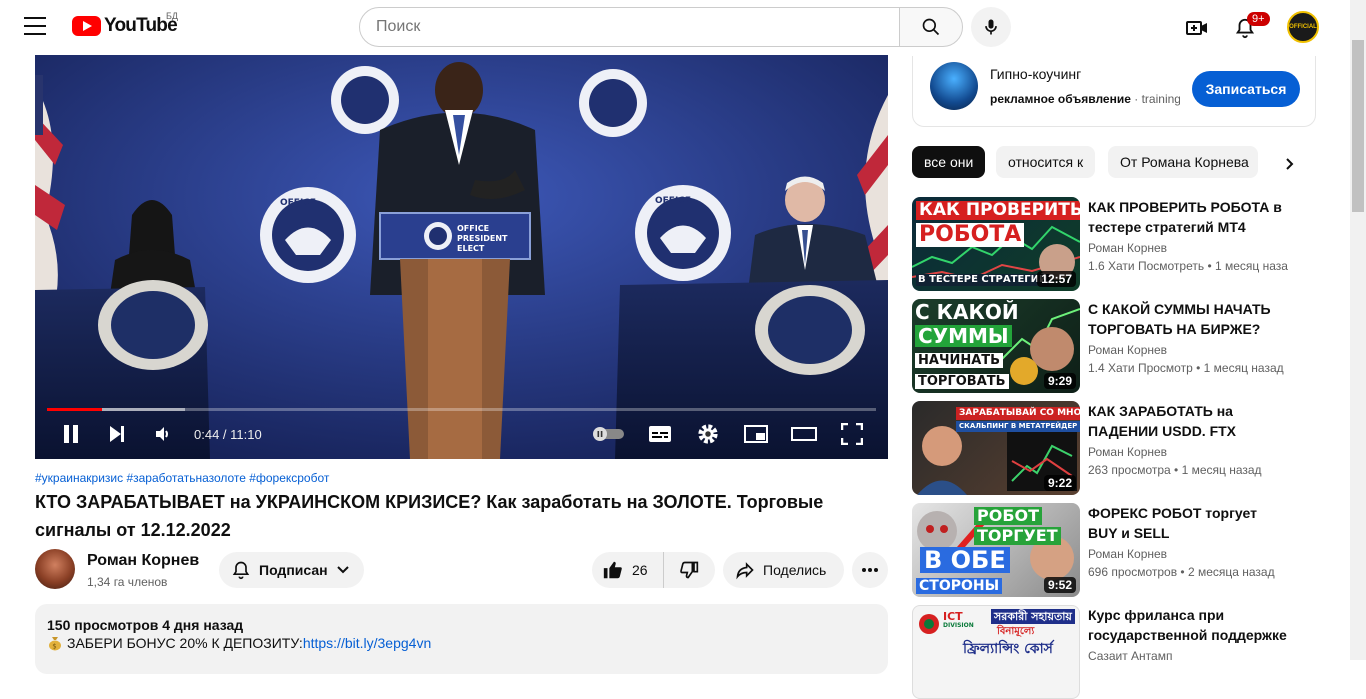 The image size is (1366, 699). I want to click on video-duration: 12:57, so click(1056, 279).